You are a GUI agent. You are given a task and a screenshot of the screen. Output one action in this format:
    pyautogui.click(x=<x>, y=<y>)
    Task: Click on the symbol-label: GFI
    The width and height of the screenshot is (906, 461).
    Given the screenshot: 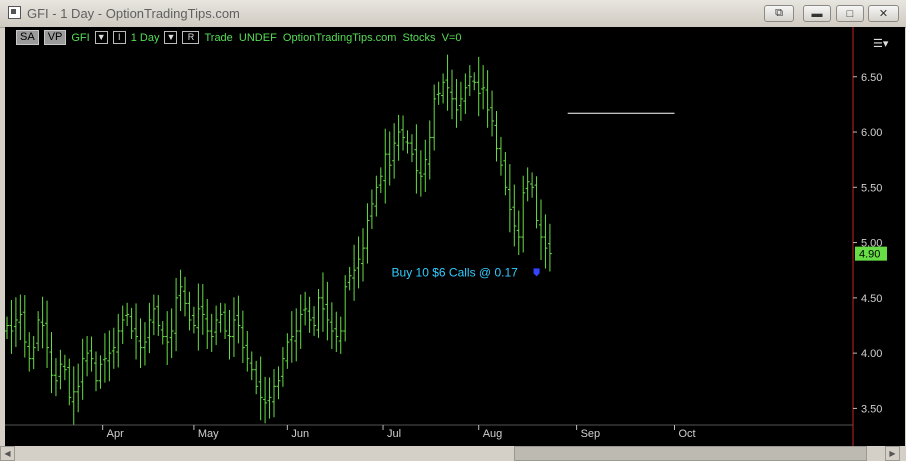 What is the action you would take?
    pyautogui.click(x=80, y=38)
    